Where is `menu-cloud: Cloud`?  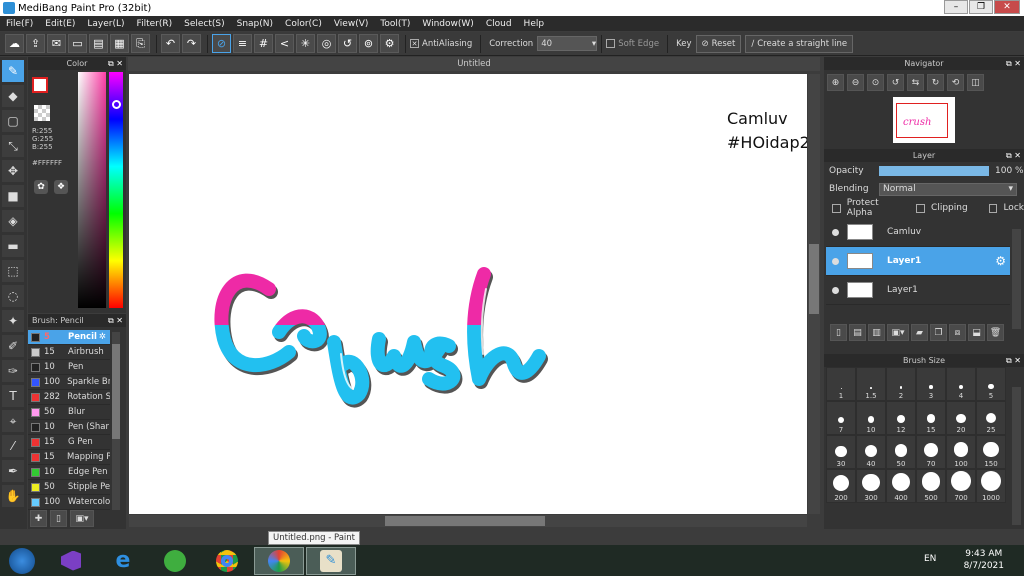
menu-cloud: Cloud is located at coordinates (499, 24).